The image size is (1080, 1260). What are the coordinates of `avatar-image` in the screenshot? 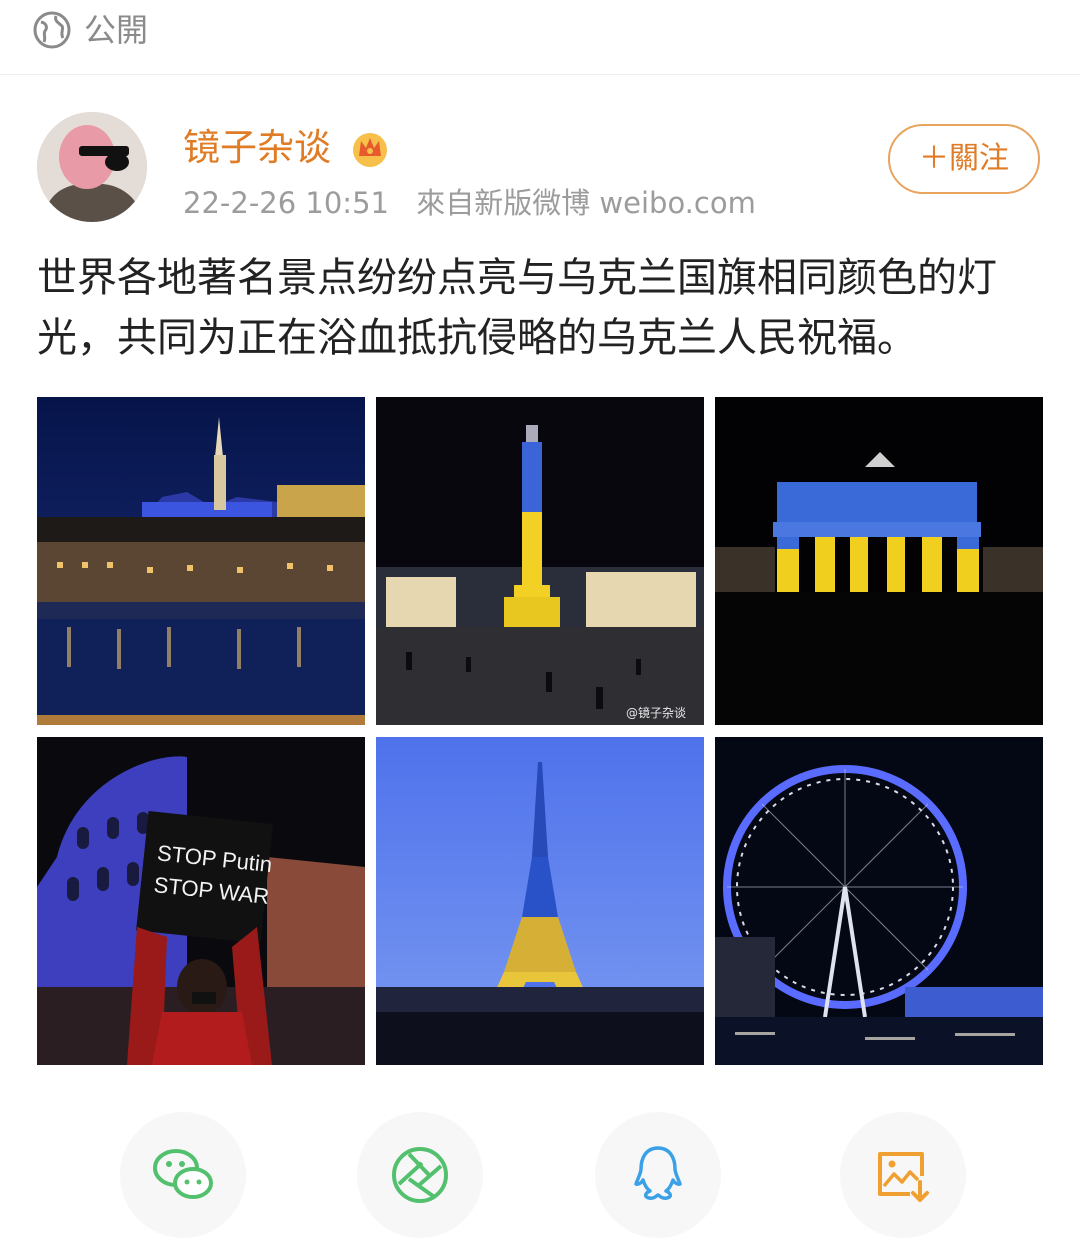 It's located at (92, 167).